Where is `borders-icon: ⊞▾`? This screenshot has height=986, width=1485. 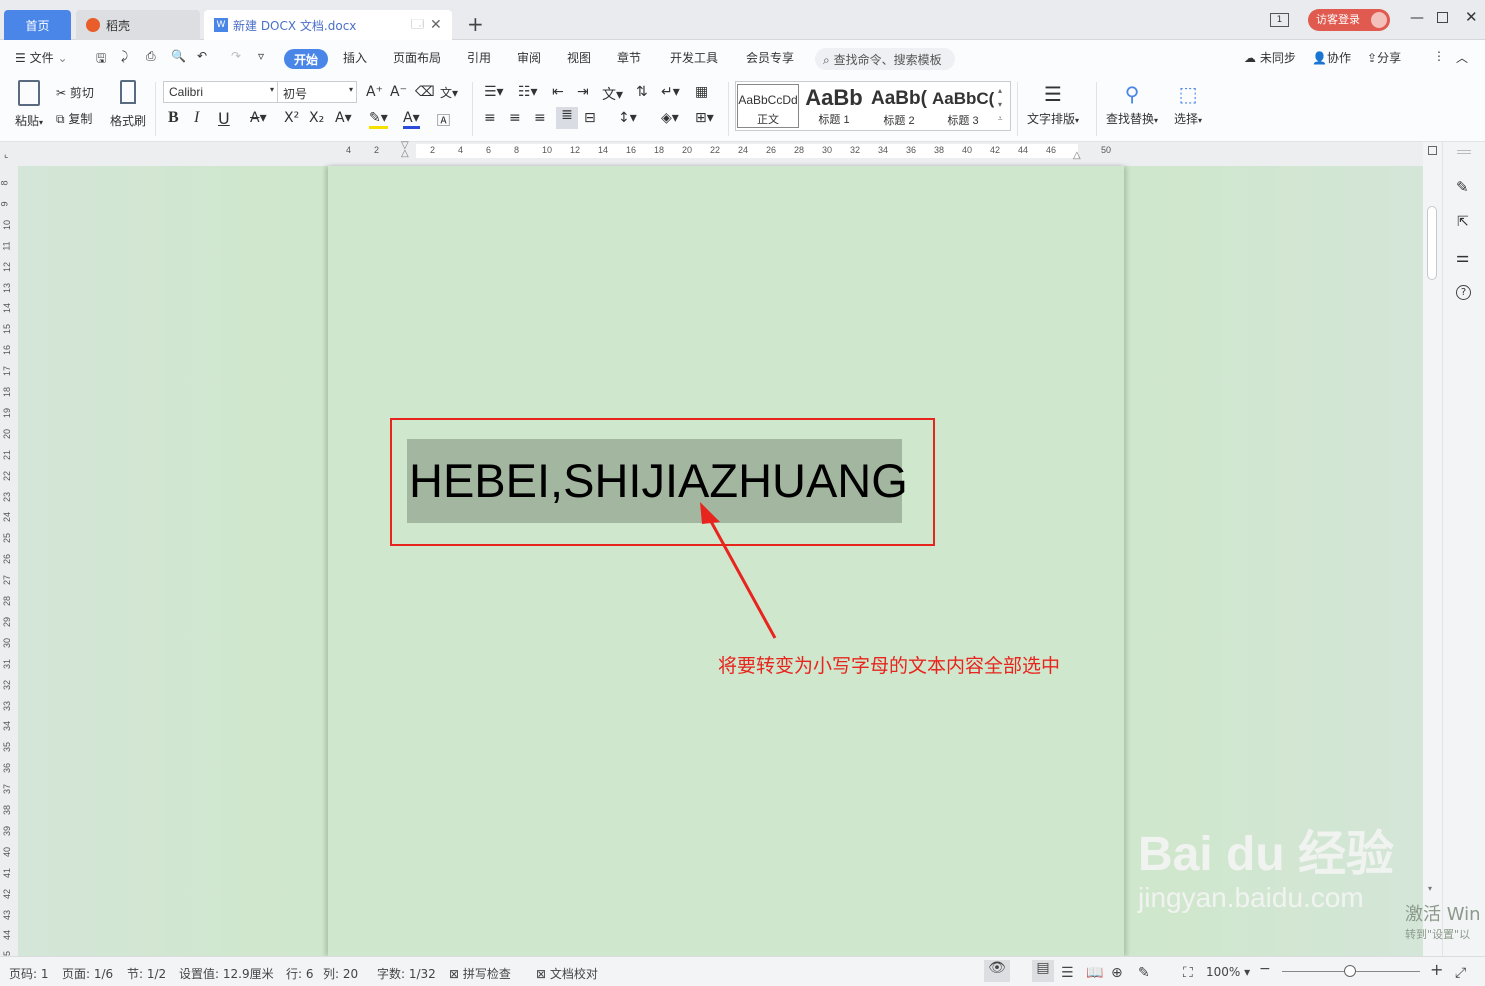
borders-icon: ⊞▾ is located at coordinates (704, 118).